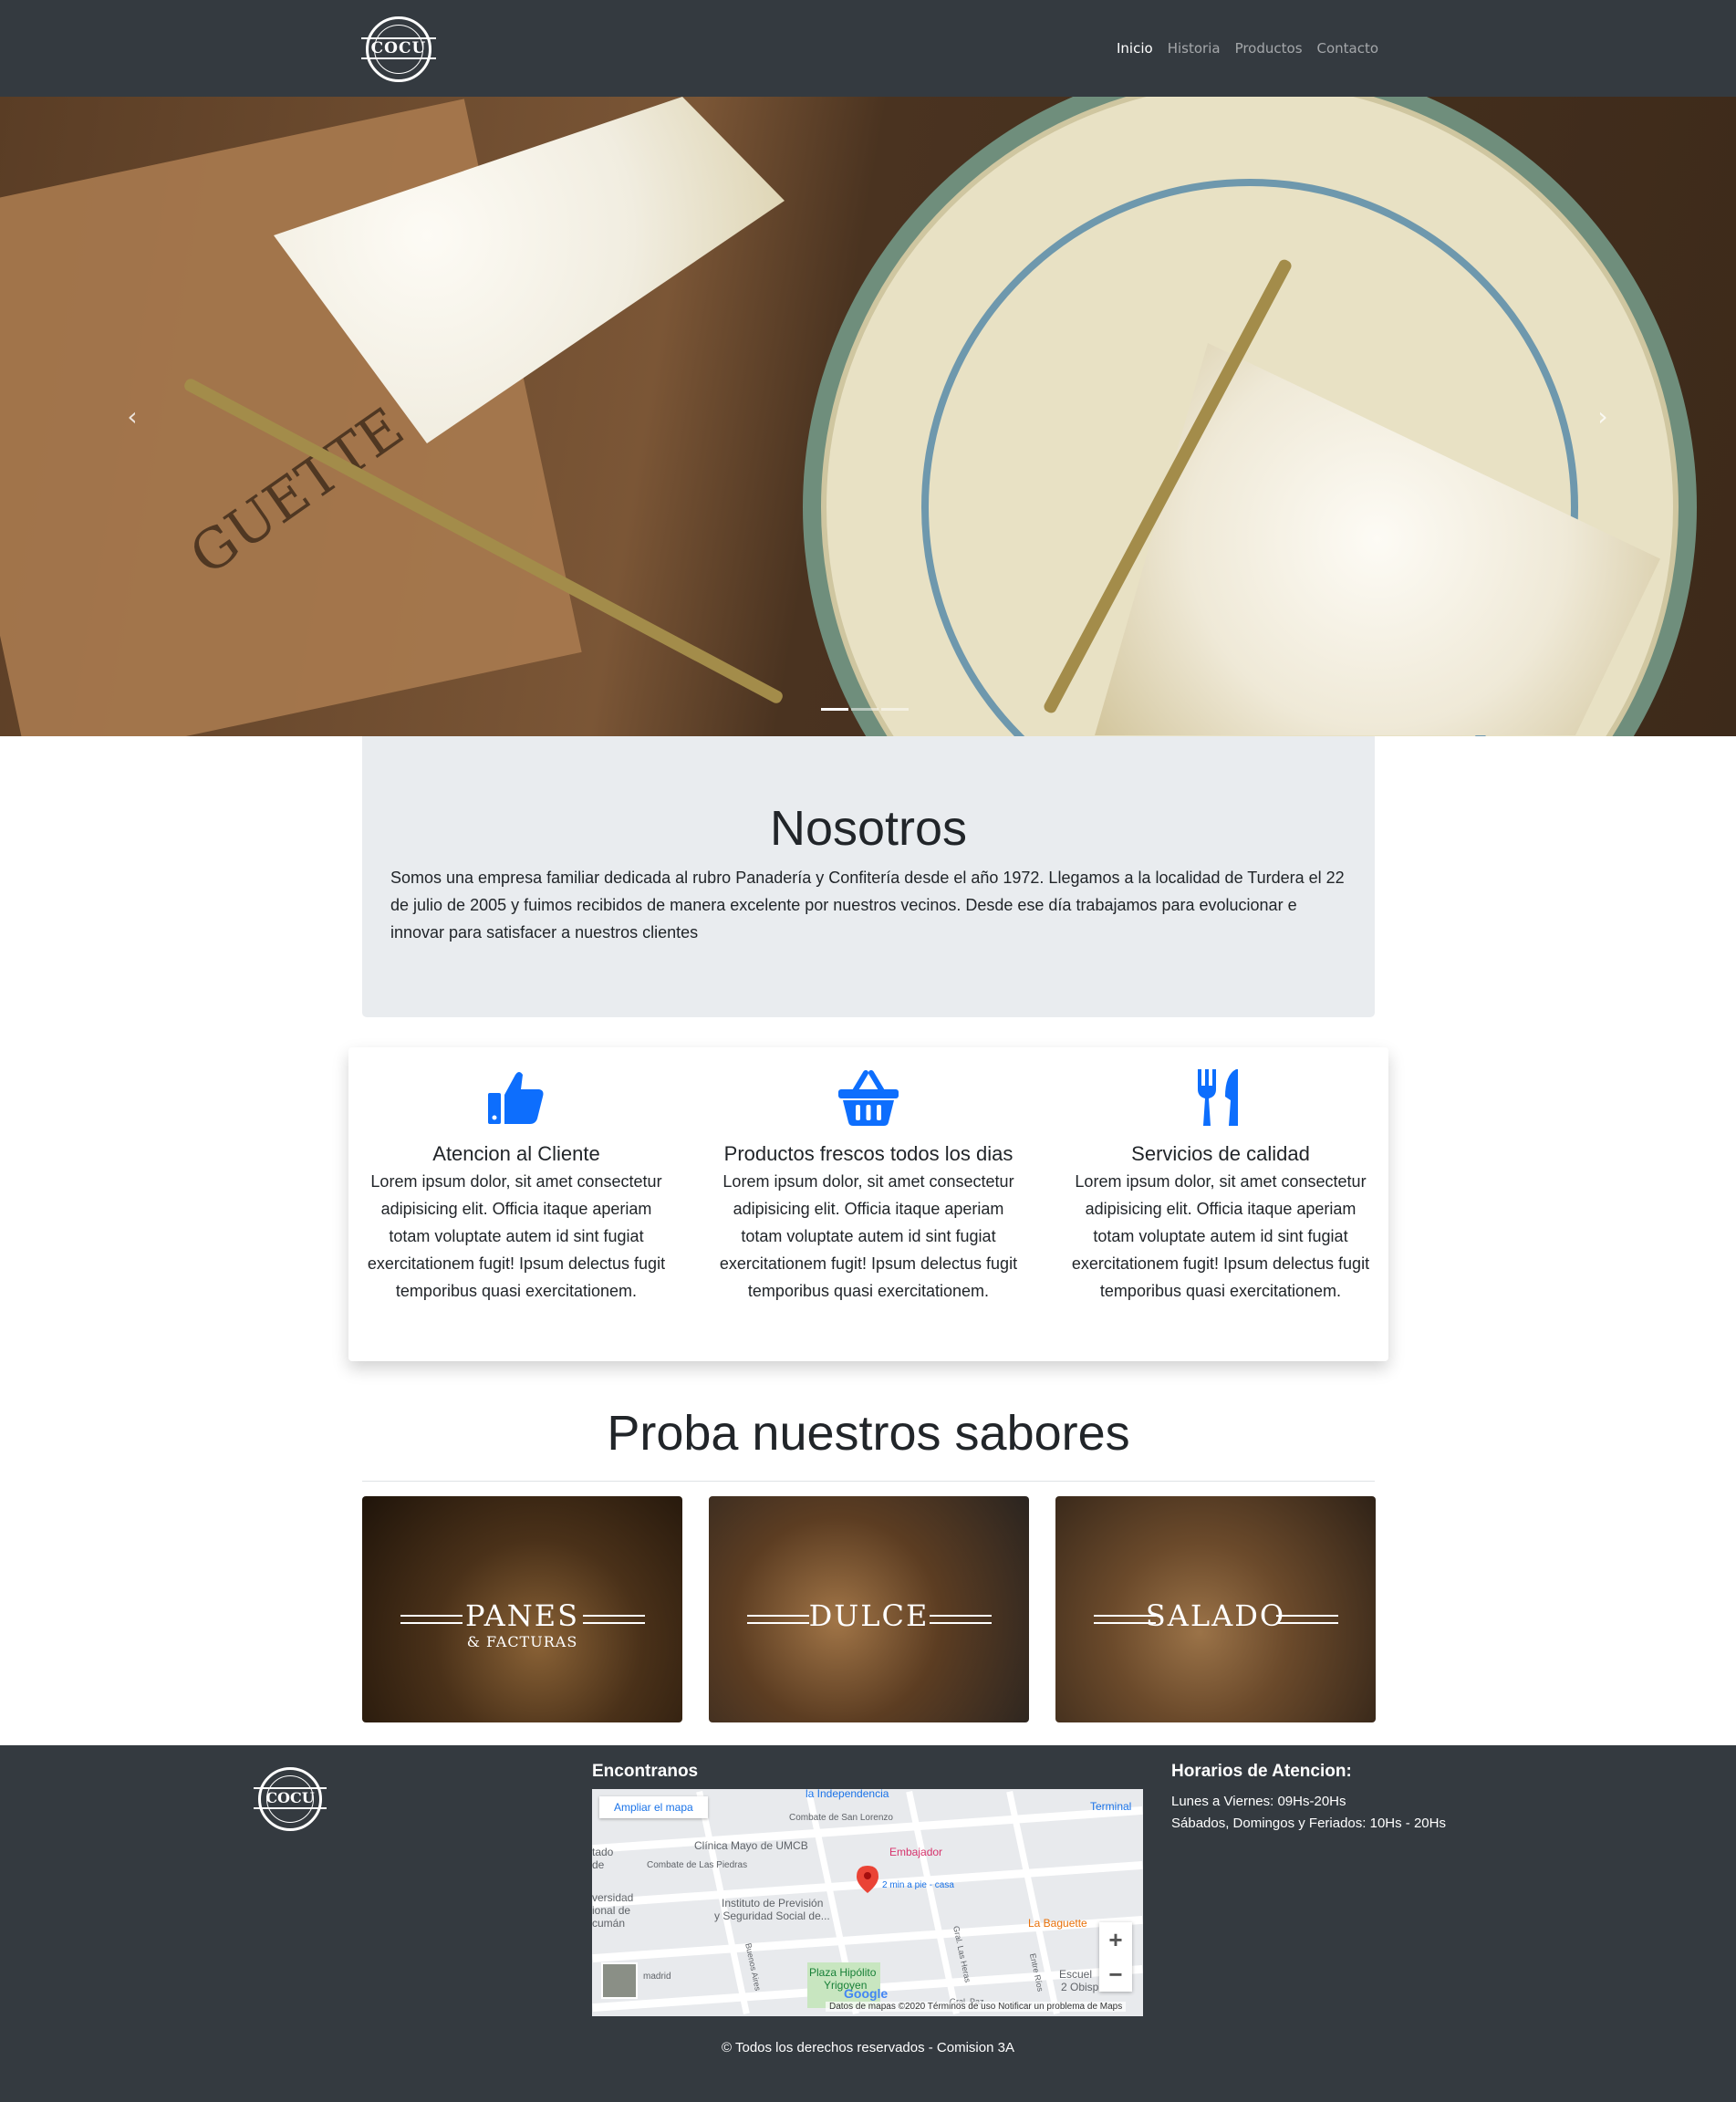 The height and width of the screenshot is (2102, 1736). What do you see at coordinates (869, 1615) in the screenshot?
I see `card-title: DULCE` at bounding box center [869, 1615].